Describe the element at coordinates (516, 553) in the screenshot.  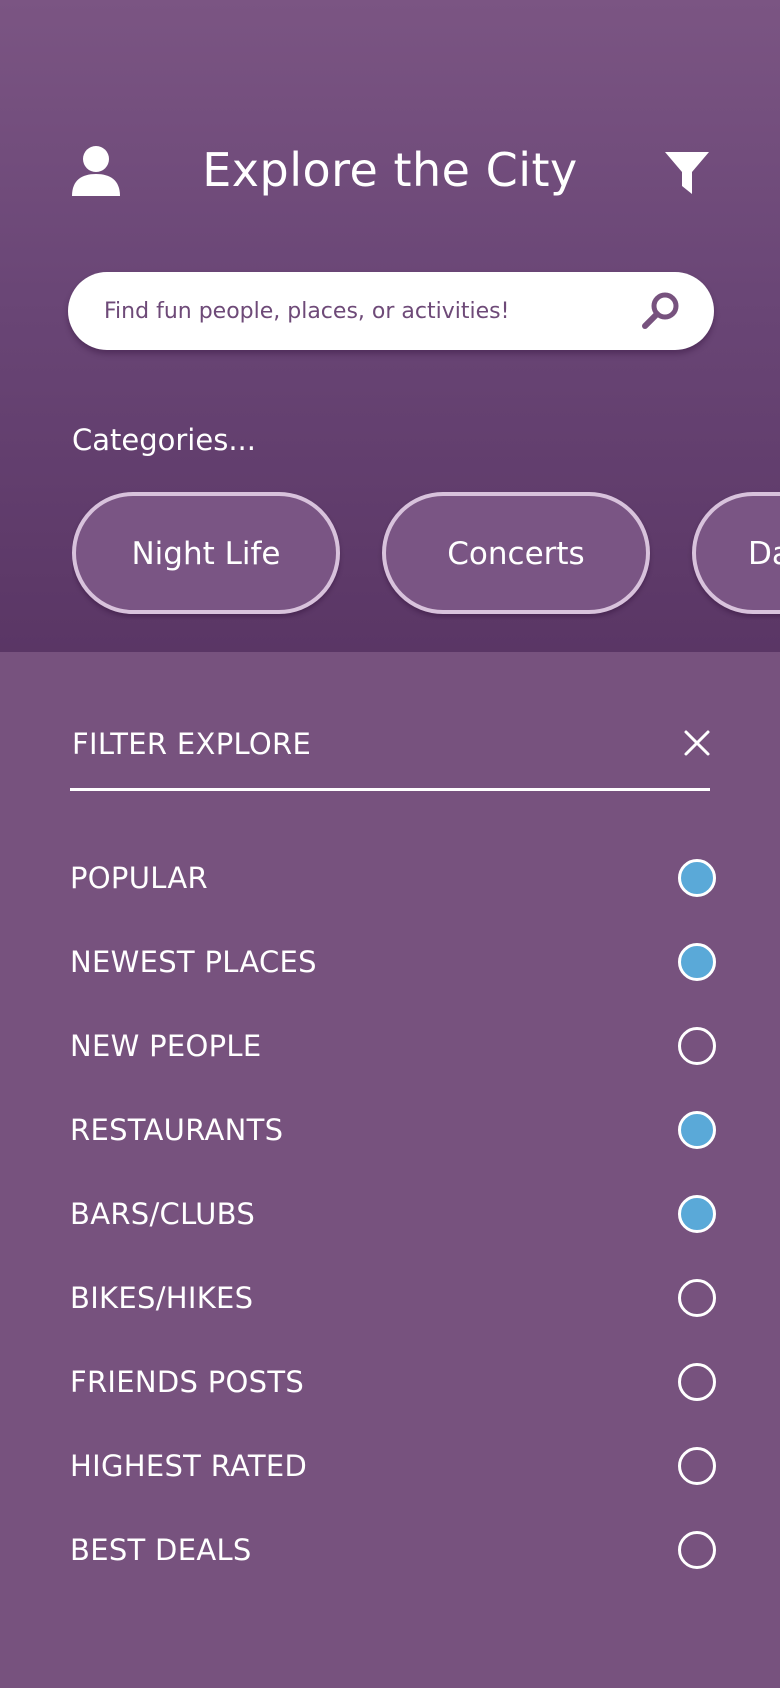
I see `category-pill-concerts: Concerts` at that location.